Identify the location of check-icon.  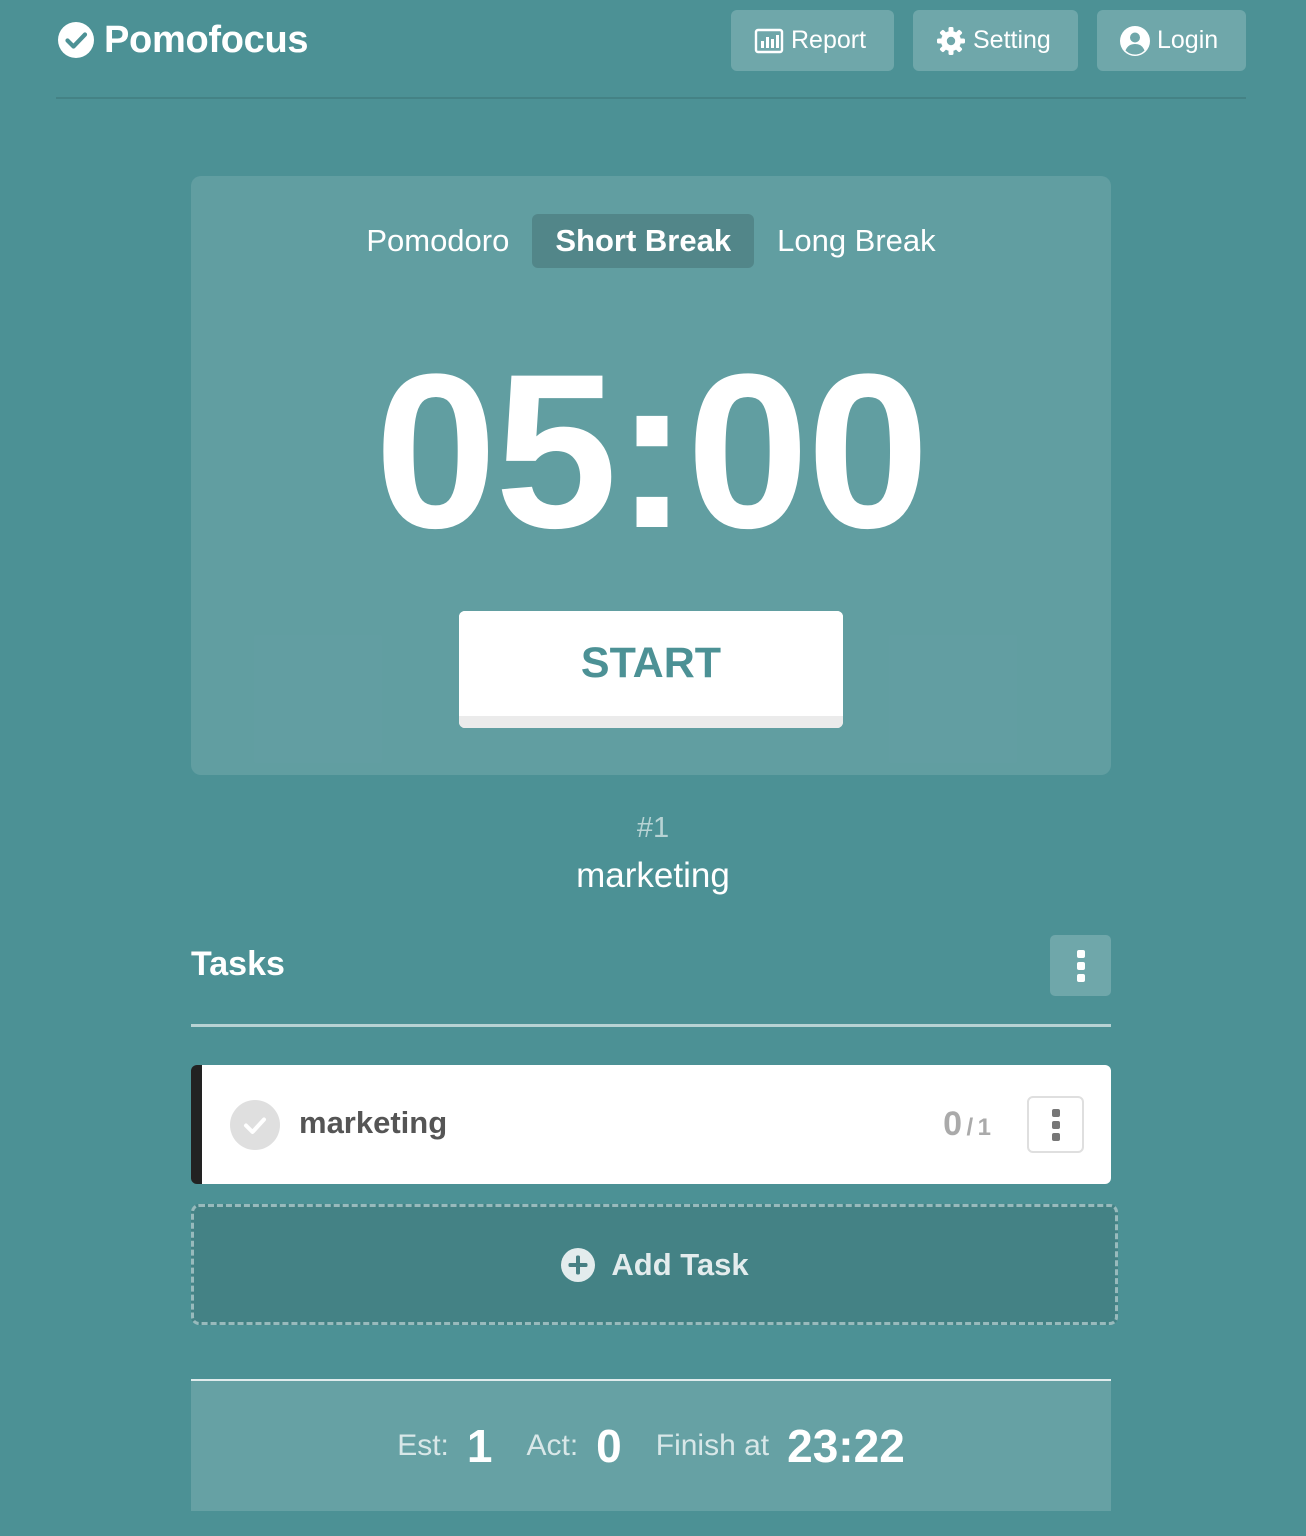
(255, 1125).